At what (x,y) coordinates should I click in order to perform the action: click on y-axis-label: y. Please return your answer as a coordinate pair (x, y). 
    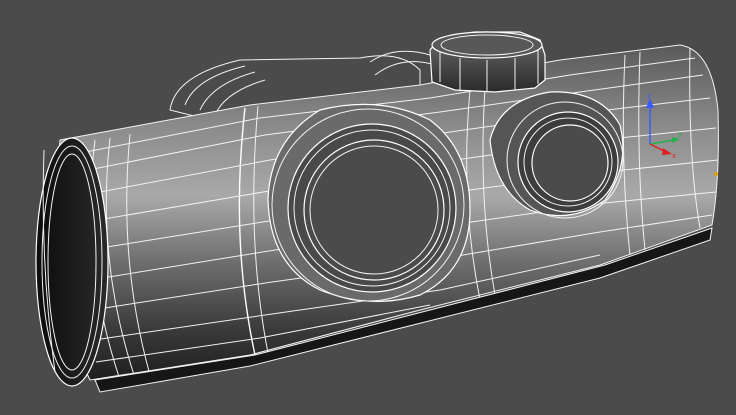
    Looking at the image, I should click on (680, 134).